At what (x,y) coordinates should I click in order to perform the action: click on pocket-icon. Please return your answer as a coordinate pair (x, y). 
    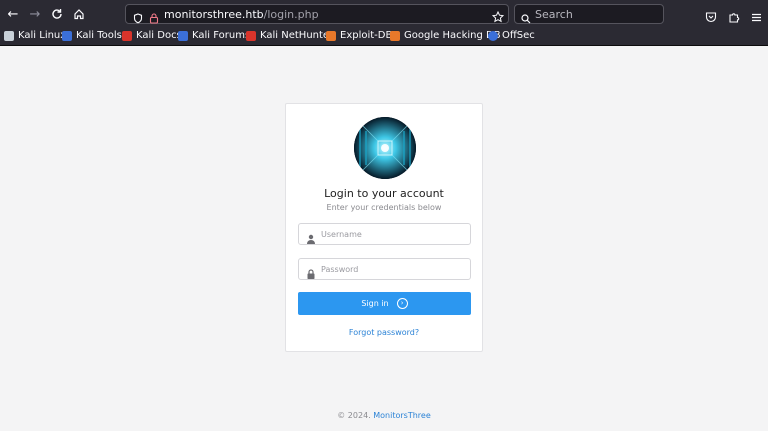
    Looking at the image, I should click on (711, 17).